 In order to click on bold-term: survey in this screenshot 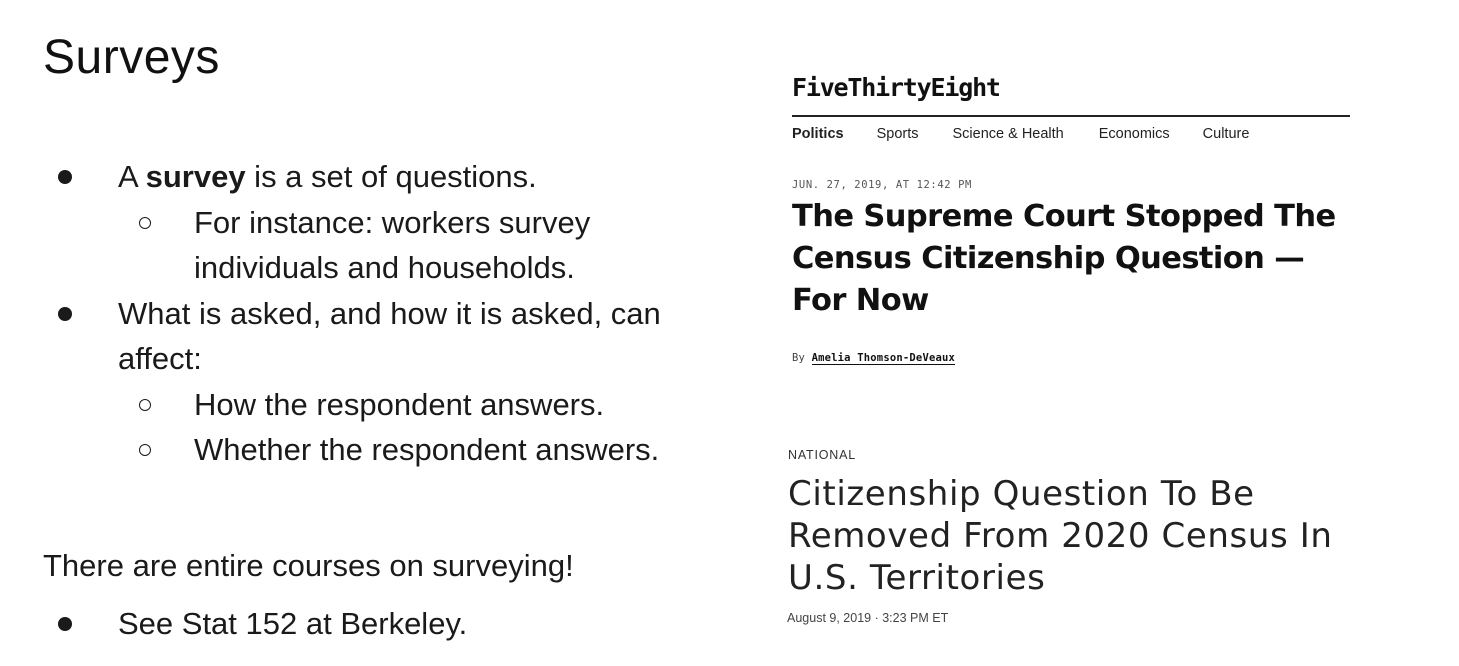, I will do `click(195, 176)`.